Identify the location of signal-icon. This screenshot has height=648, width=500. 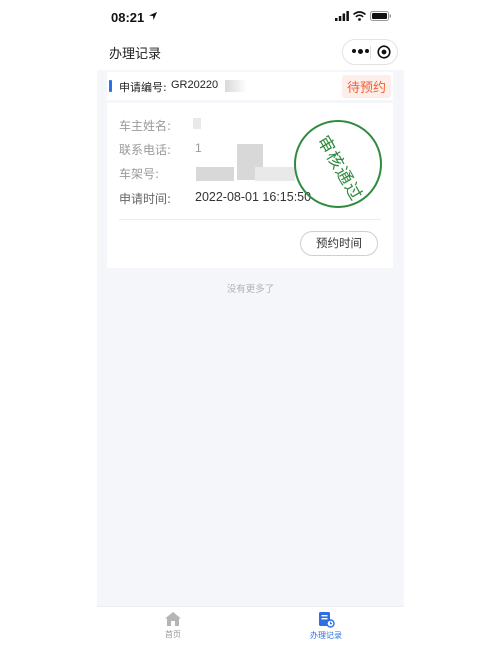
(342, 16).